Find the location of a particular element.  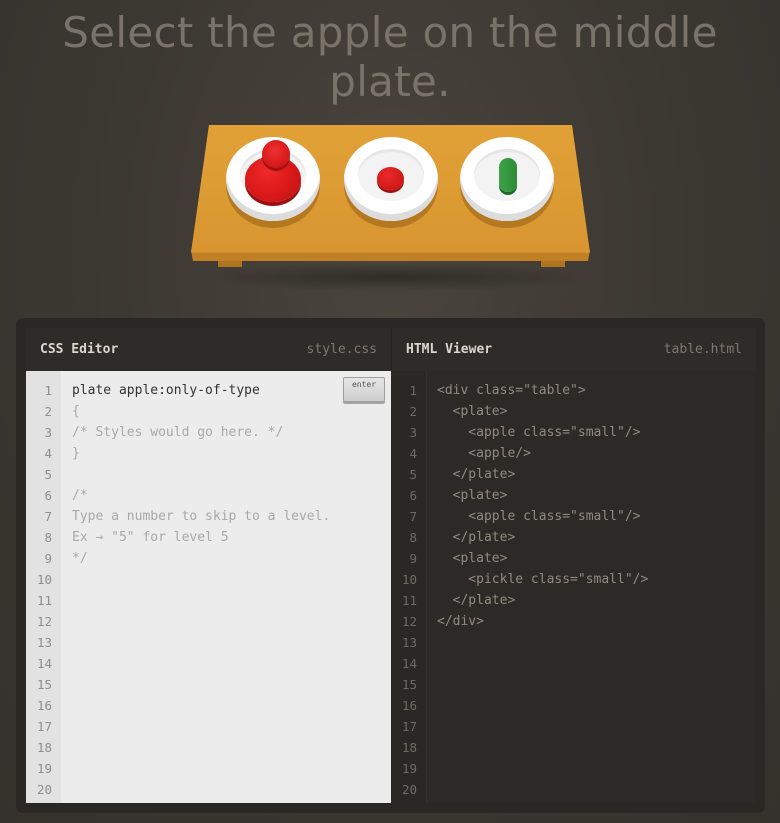

apple-small-middle is located at coordinates (390, 178).